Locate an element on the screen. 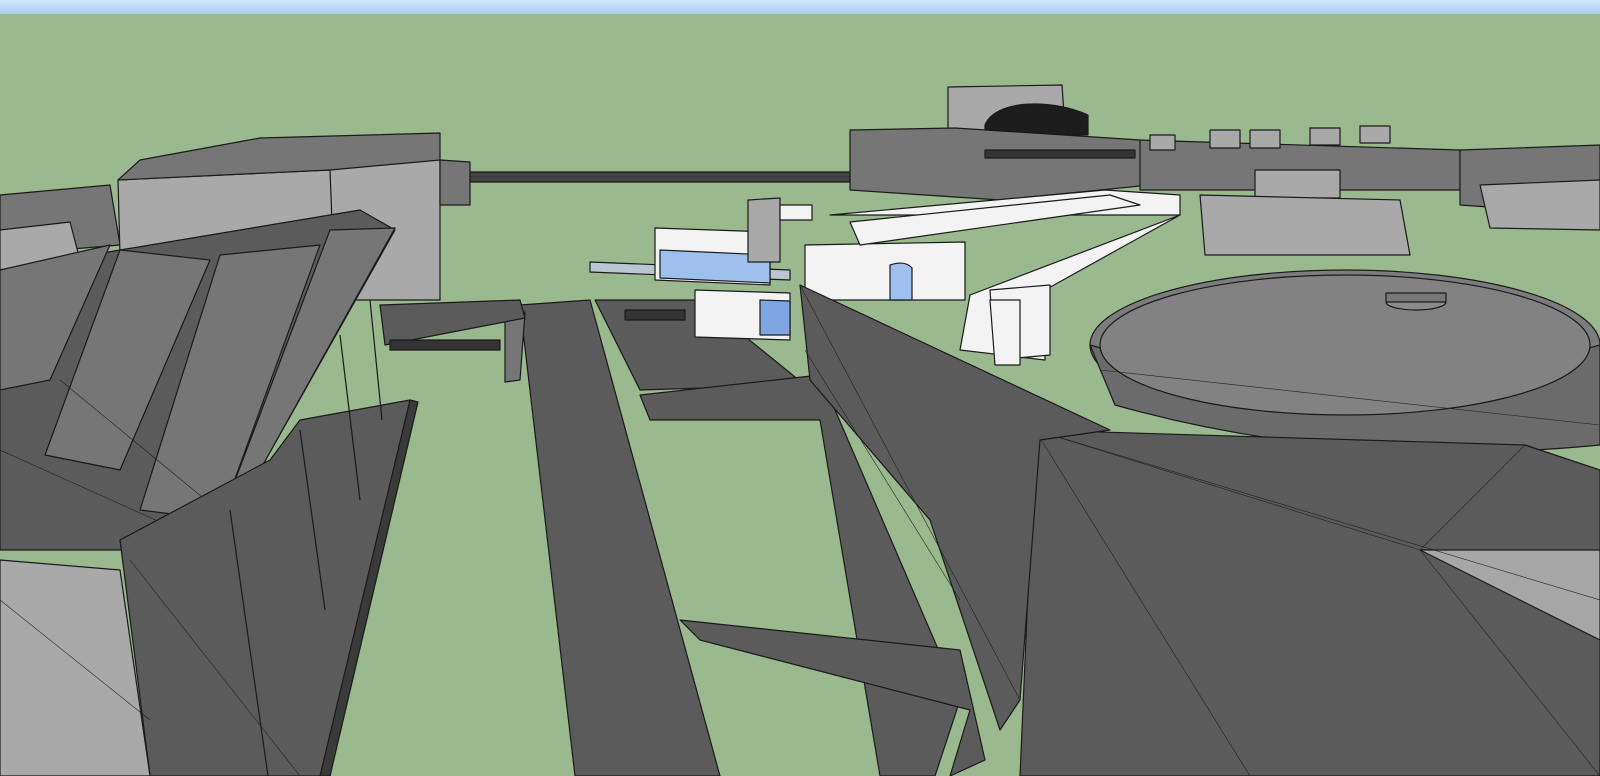 This screenshot has height=776, width=1600. distant-railing is located at coordinates (660, 177).